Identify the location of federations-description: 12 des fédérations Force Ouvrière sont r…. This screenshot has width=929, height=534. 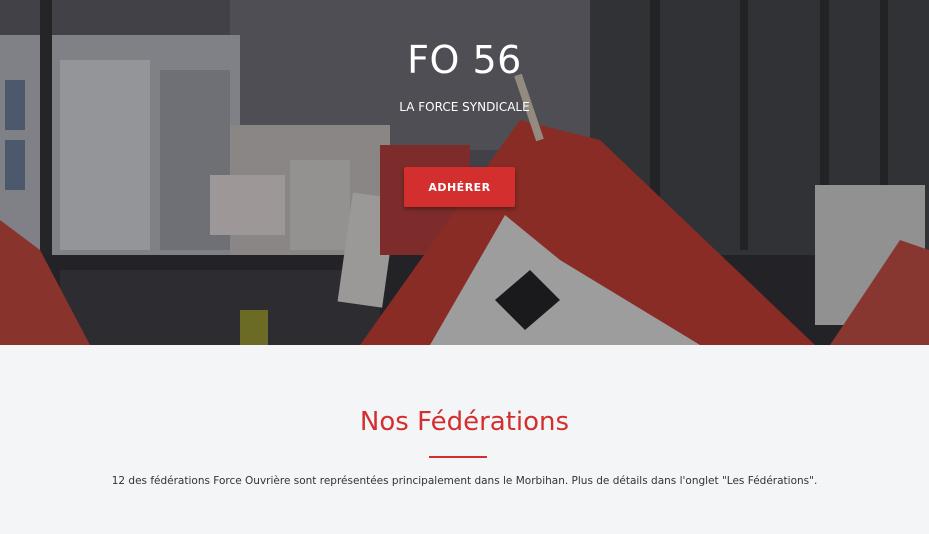
(464, 481).